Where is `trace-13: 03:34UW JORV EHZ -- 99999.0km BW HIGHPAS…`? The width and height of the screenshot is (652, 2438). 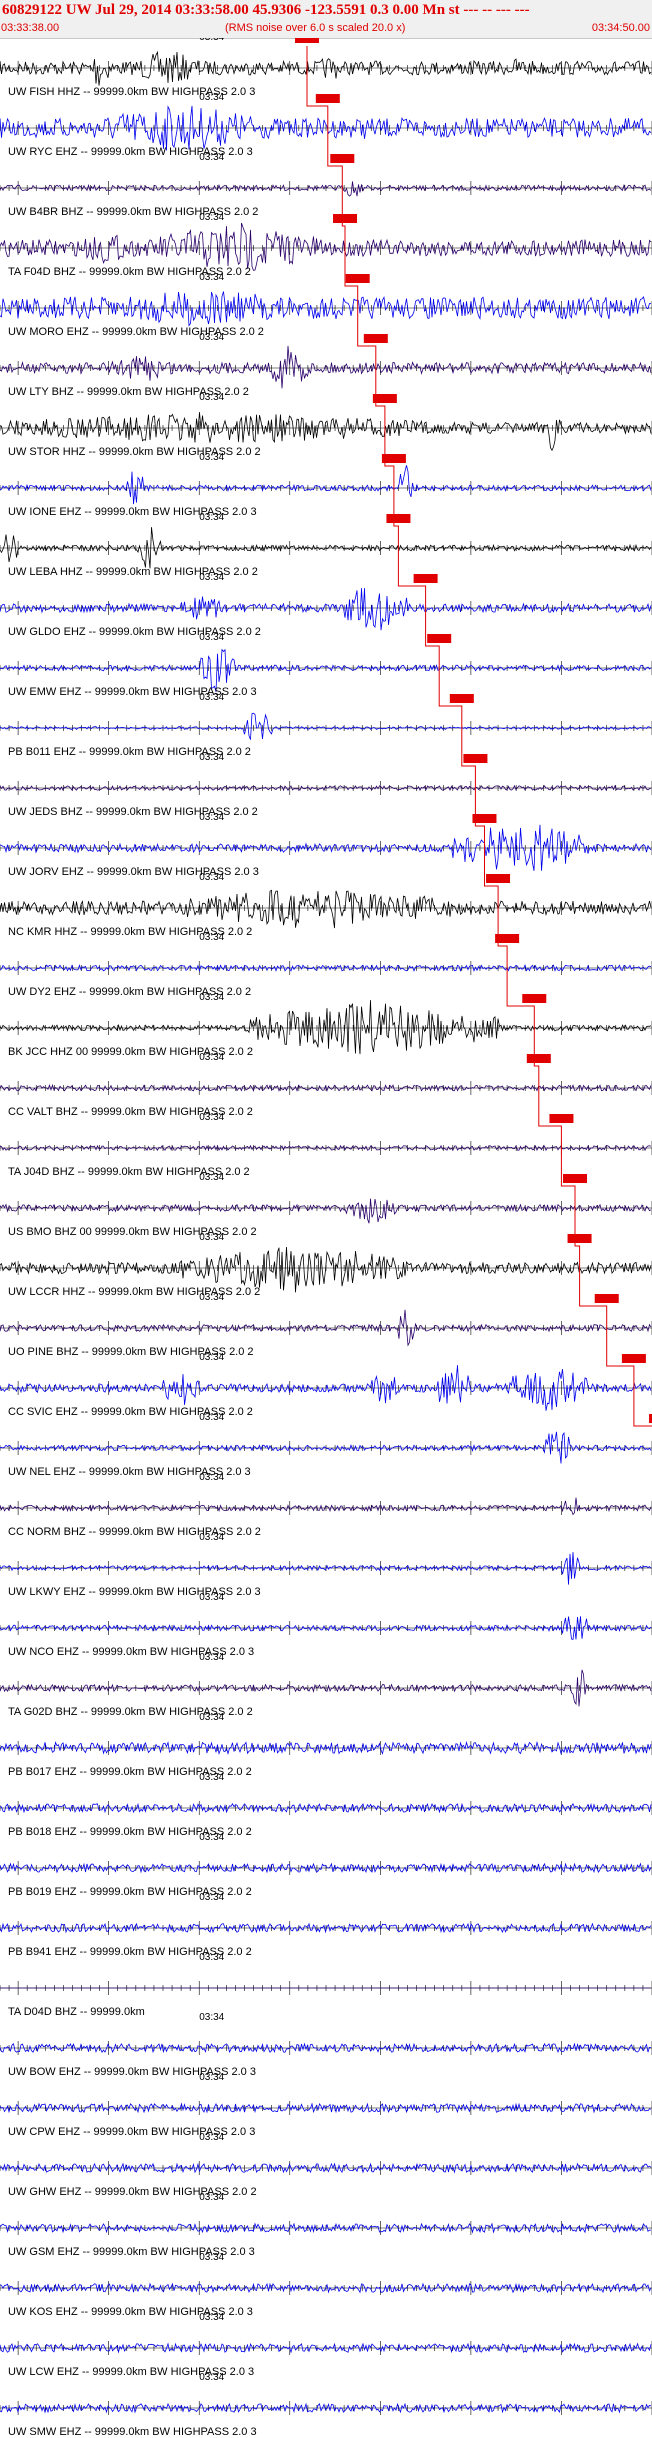 trace-13: 03:34UW JORV EHZ -- 99999.0km BW HIGHPAS… is located at coordinates (326, 845).